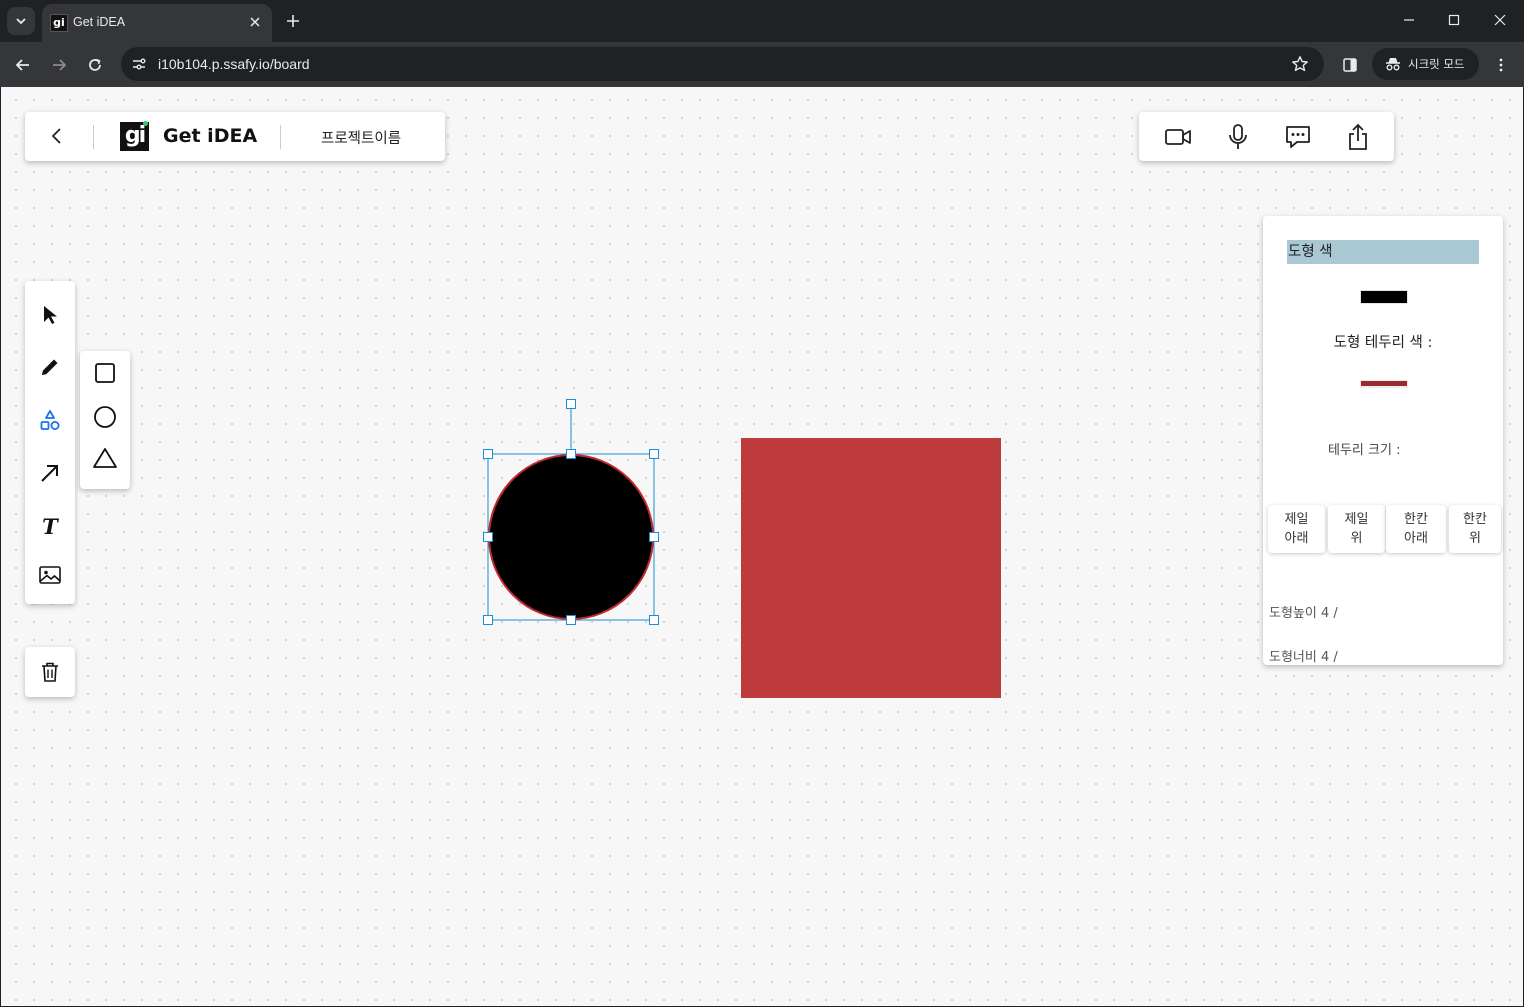 This screenshot has height=1007, width=1524. What do you see at coordinates (1266, 136) in the screenshot?
I see `communication-toolbar` at bounding box center [1266, 136].